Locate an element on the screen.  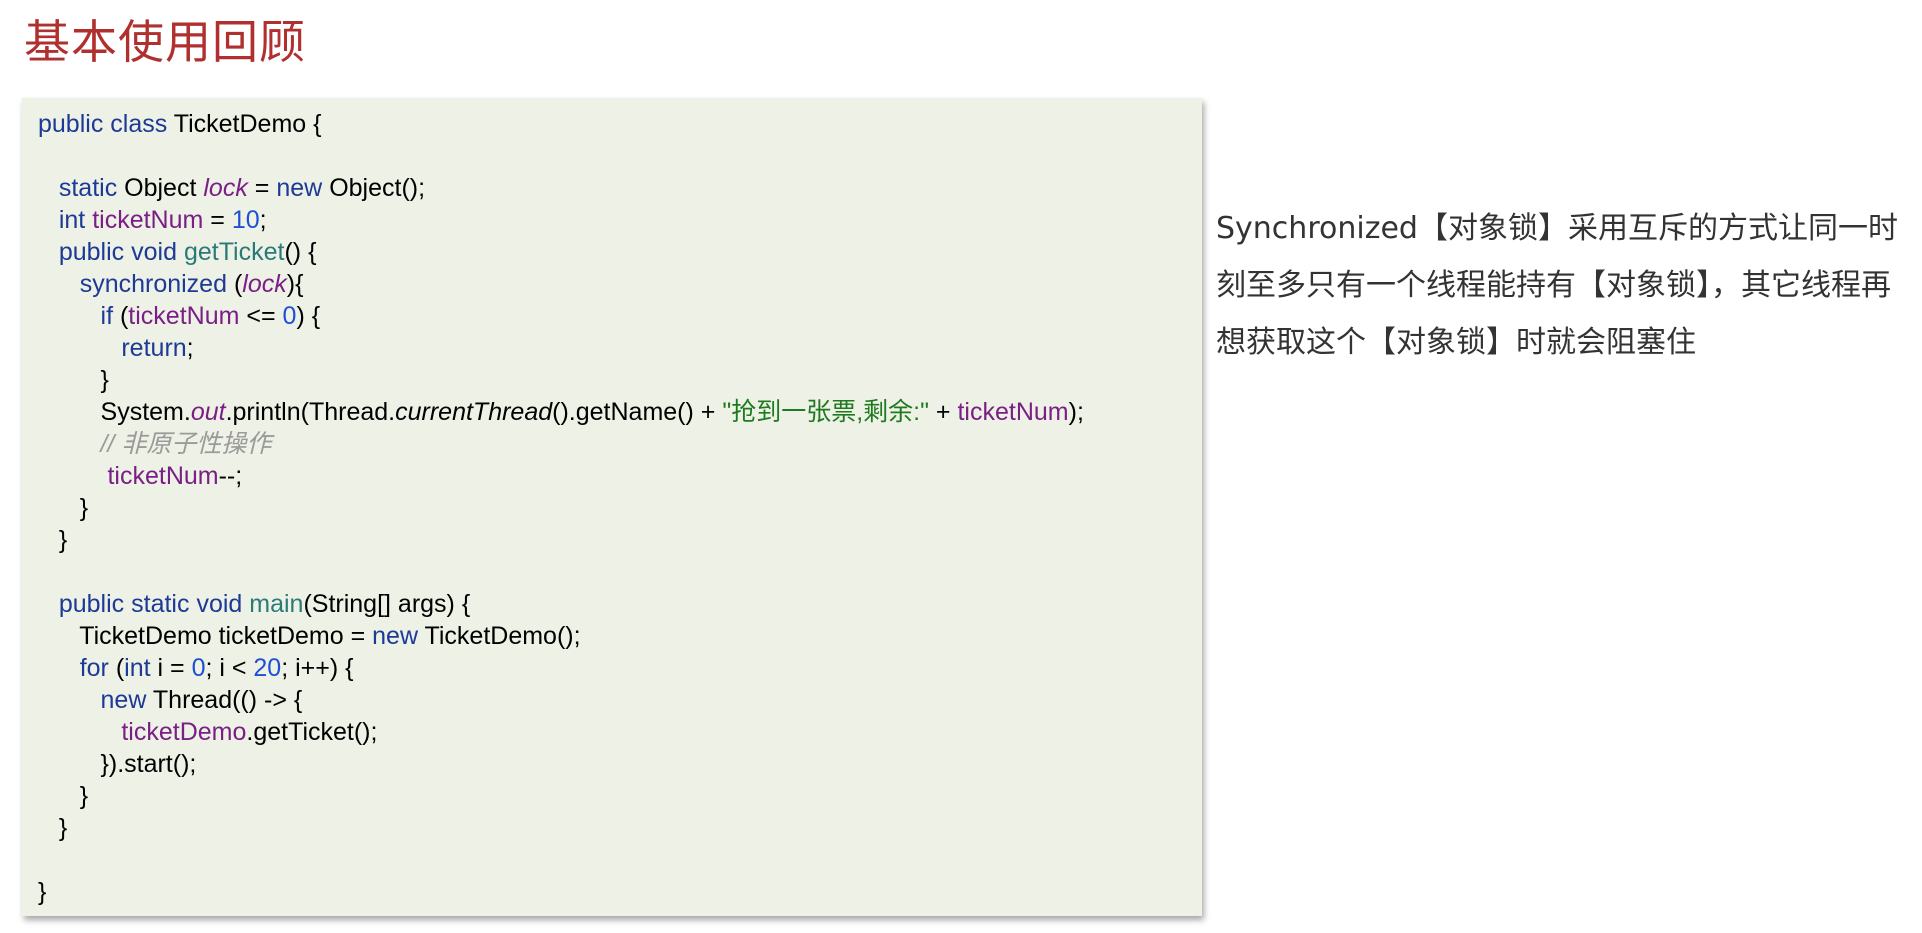
method-call: }).start(); is located at coordinates (148, 764).